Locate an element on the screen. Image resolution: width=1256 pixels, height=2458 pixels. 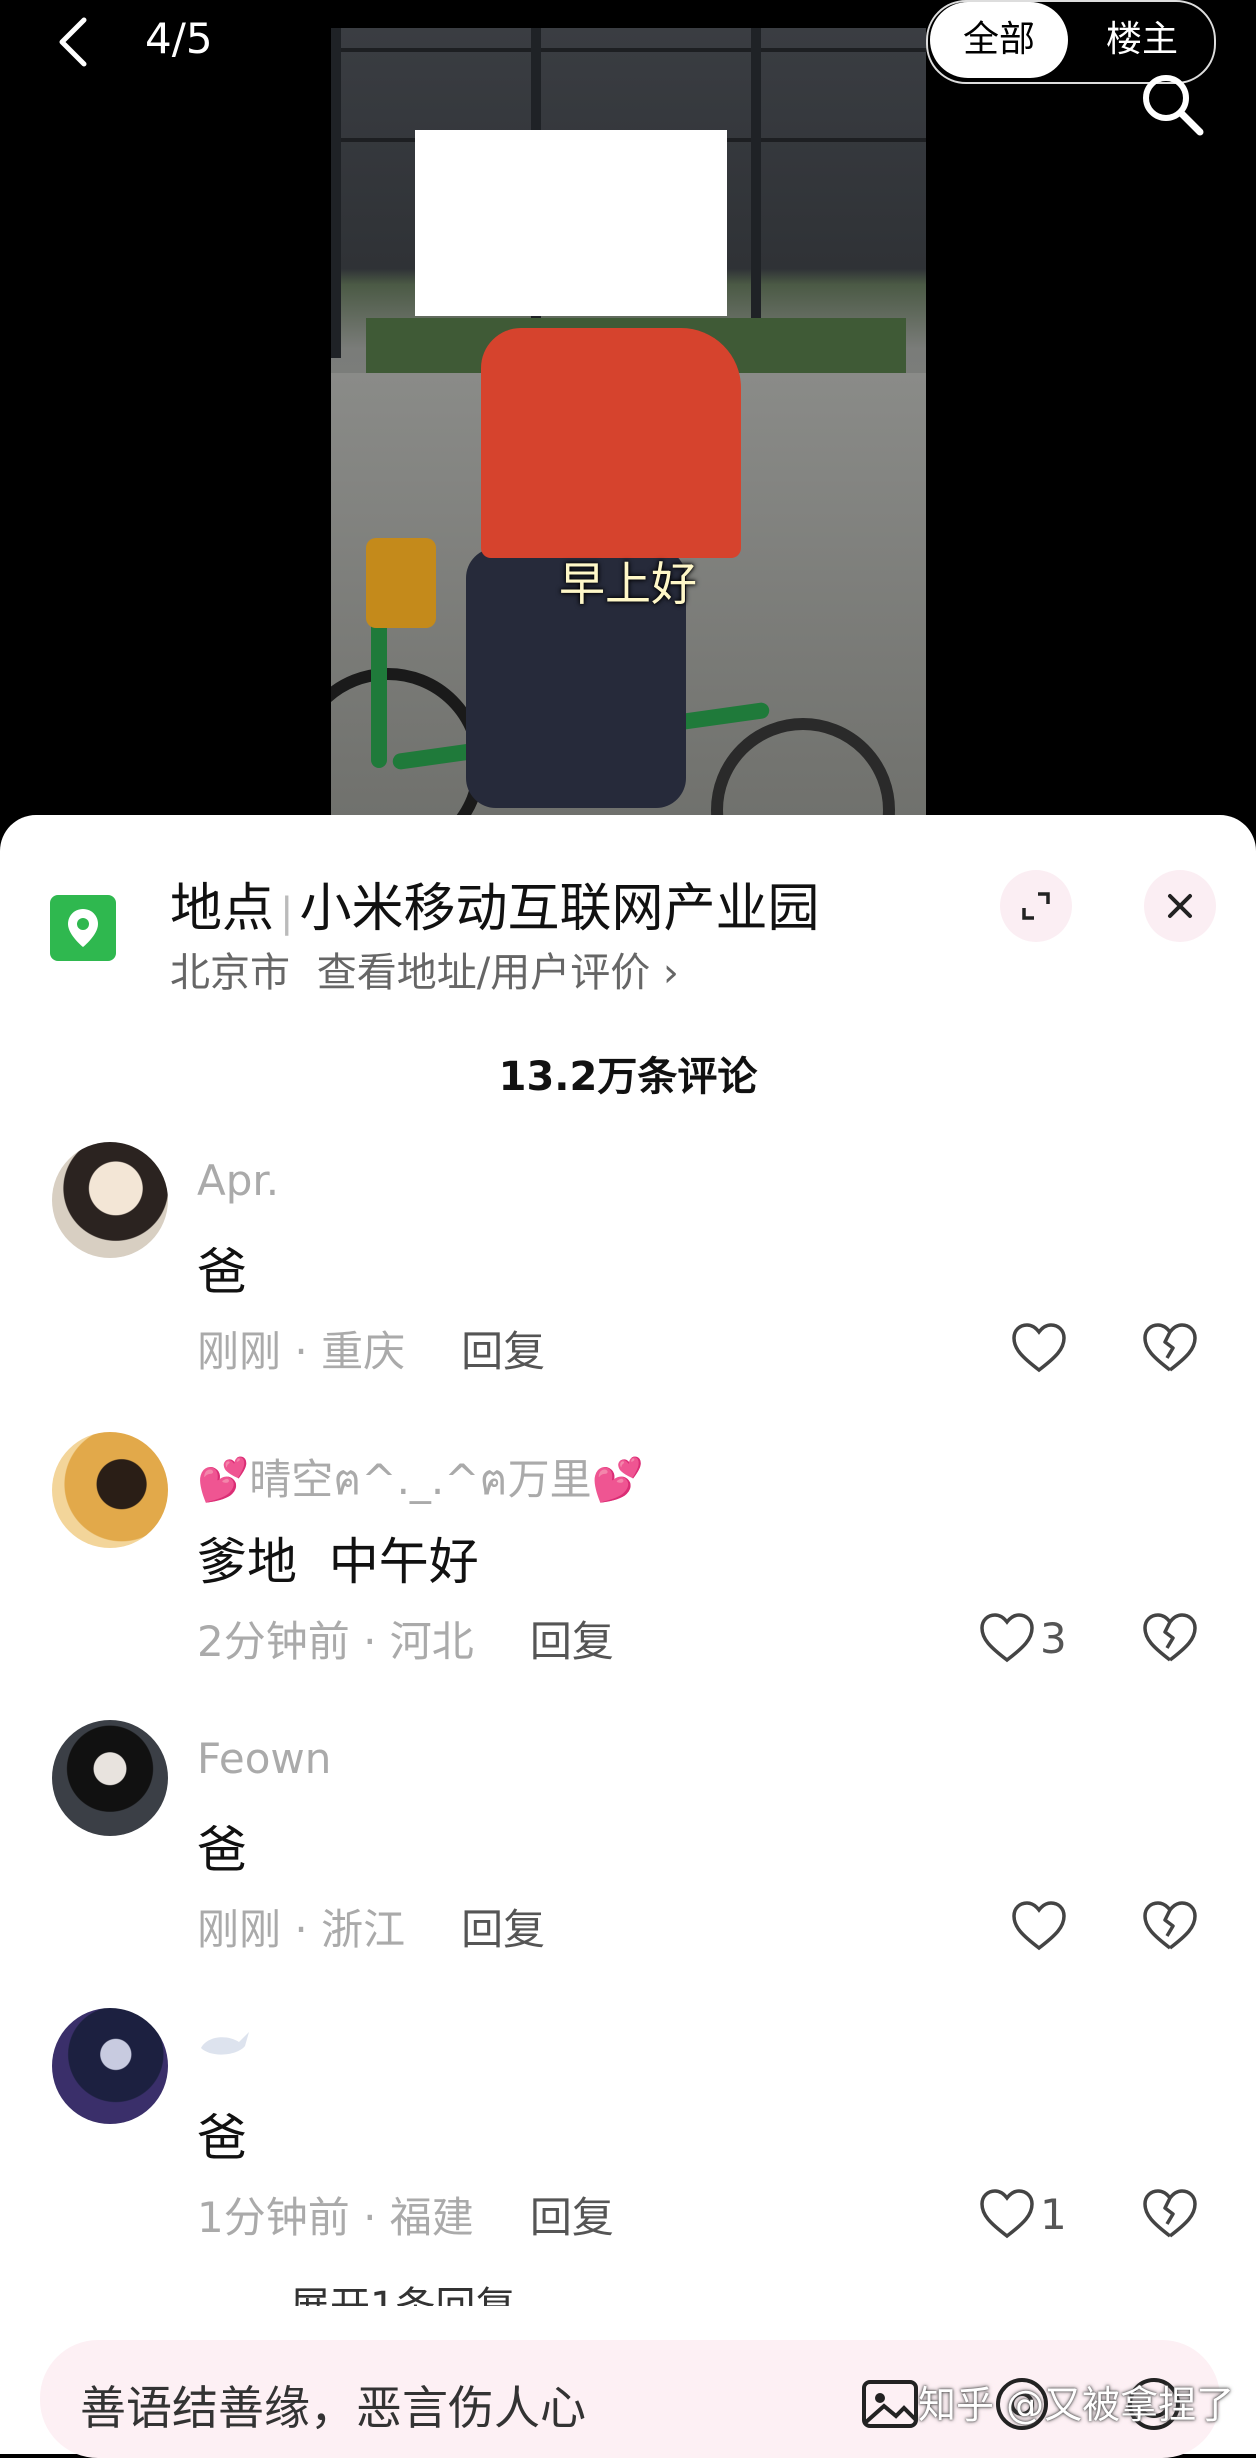
page-indicator: 4/5 is located at coordinates (179, 38).